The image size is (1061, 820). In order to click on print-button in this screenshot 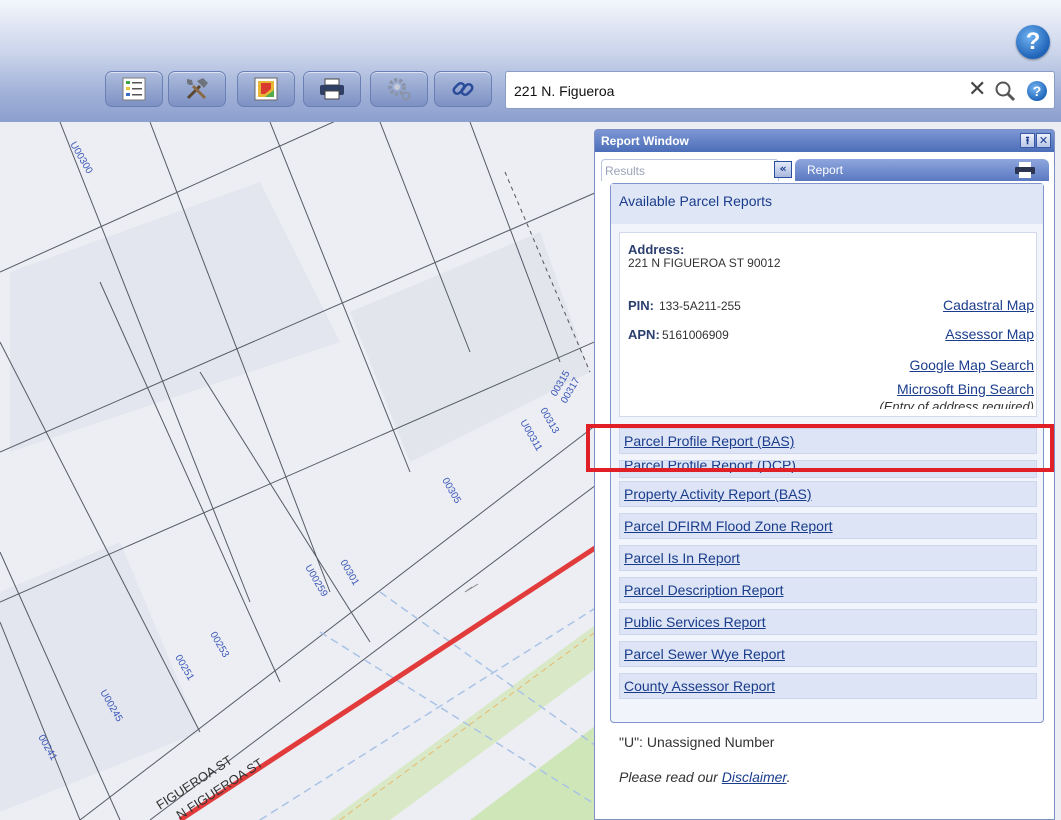, I will do `click(332, 89)`.